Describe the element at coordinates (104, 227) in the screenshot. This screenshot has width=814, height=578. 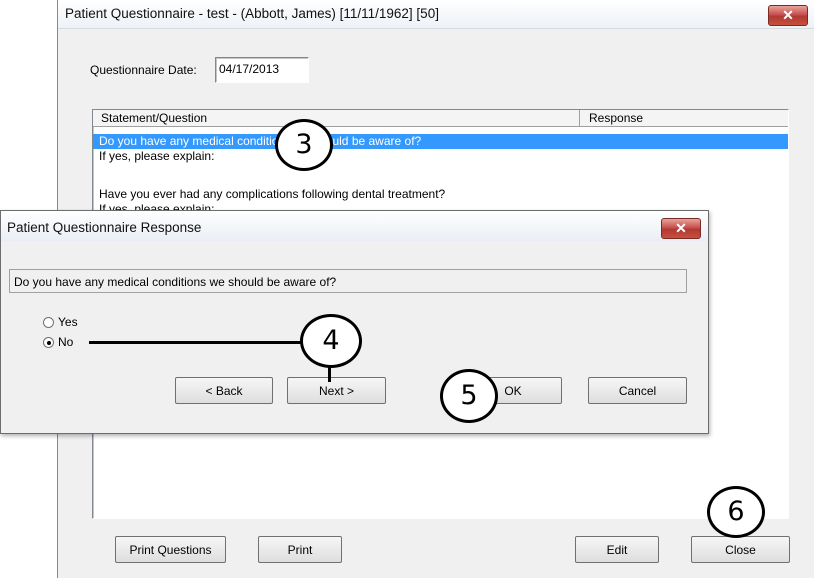
I see `dialog-title: Patient Questionnaire Response` at that location.